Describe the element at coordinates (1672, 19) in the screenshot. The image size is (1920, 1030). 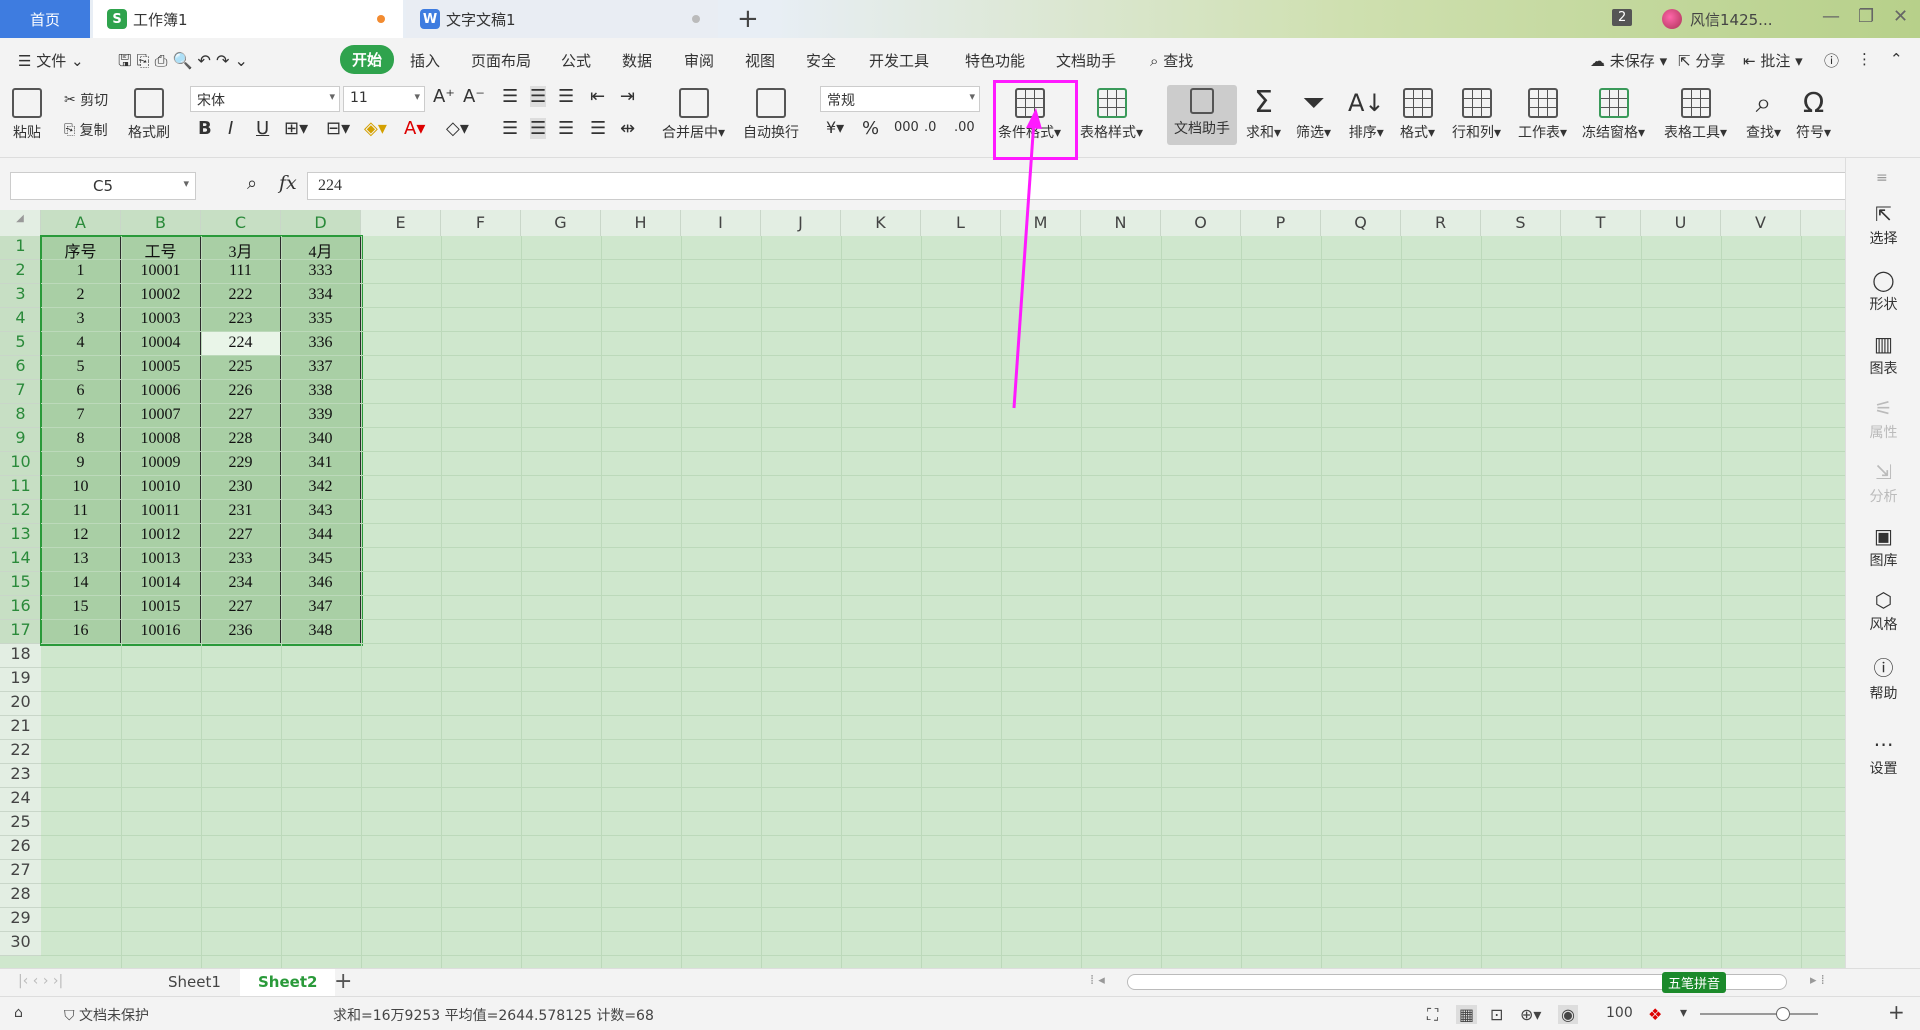
I see `avatar` at that location.